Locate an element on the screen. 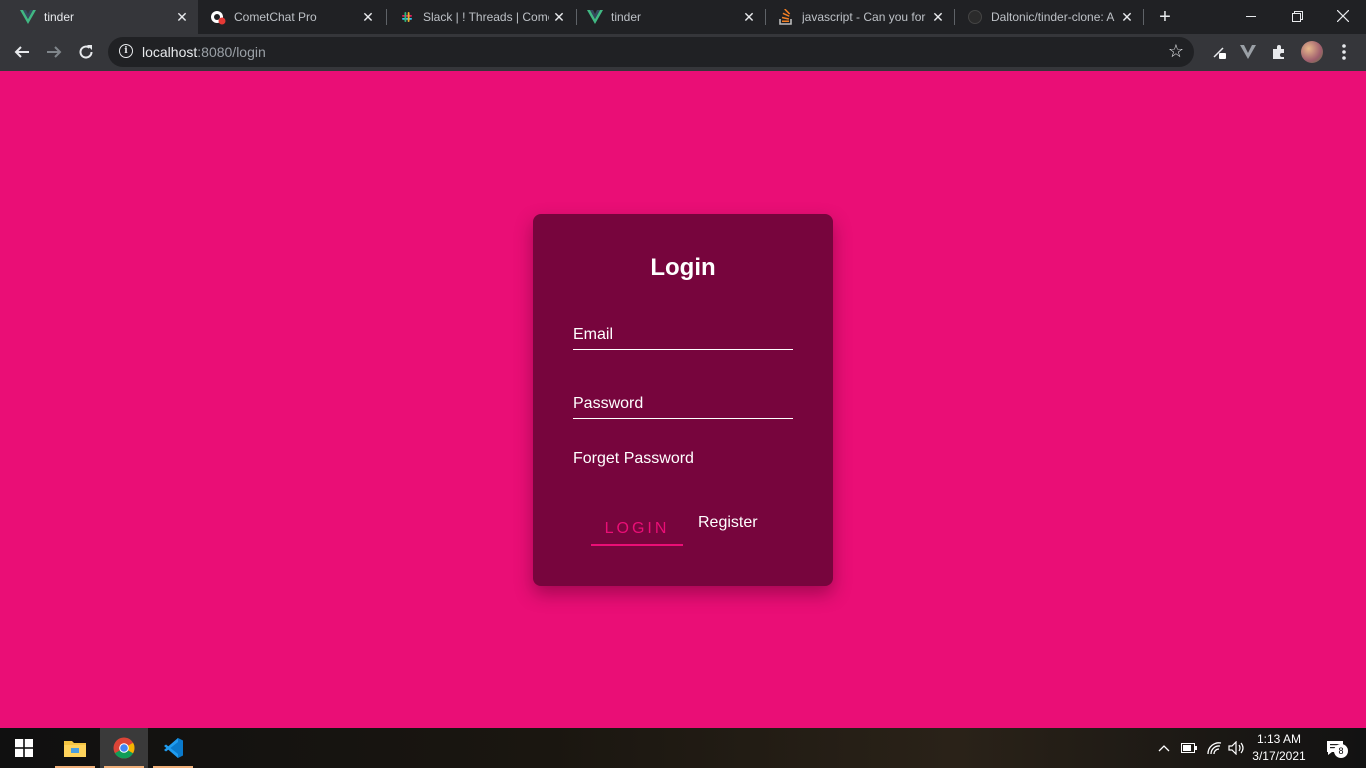 Image resolution: width=1366 pixels, height=768 pixels. new-tab-button: + is located at coordinates (1165, 17).